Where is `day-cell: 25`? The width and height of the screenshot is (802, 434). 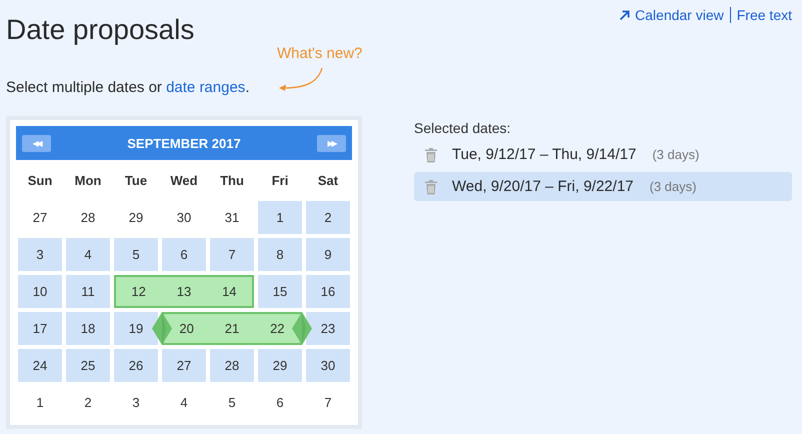
day-cell: 25 is located at coordinates (88, 365).